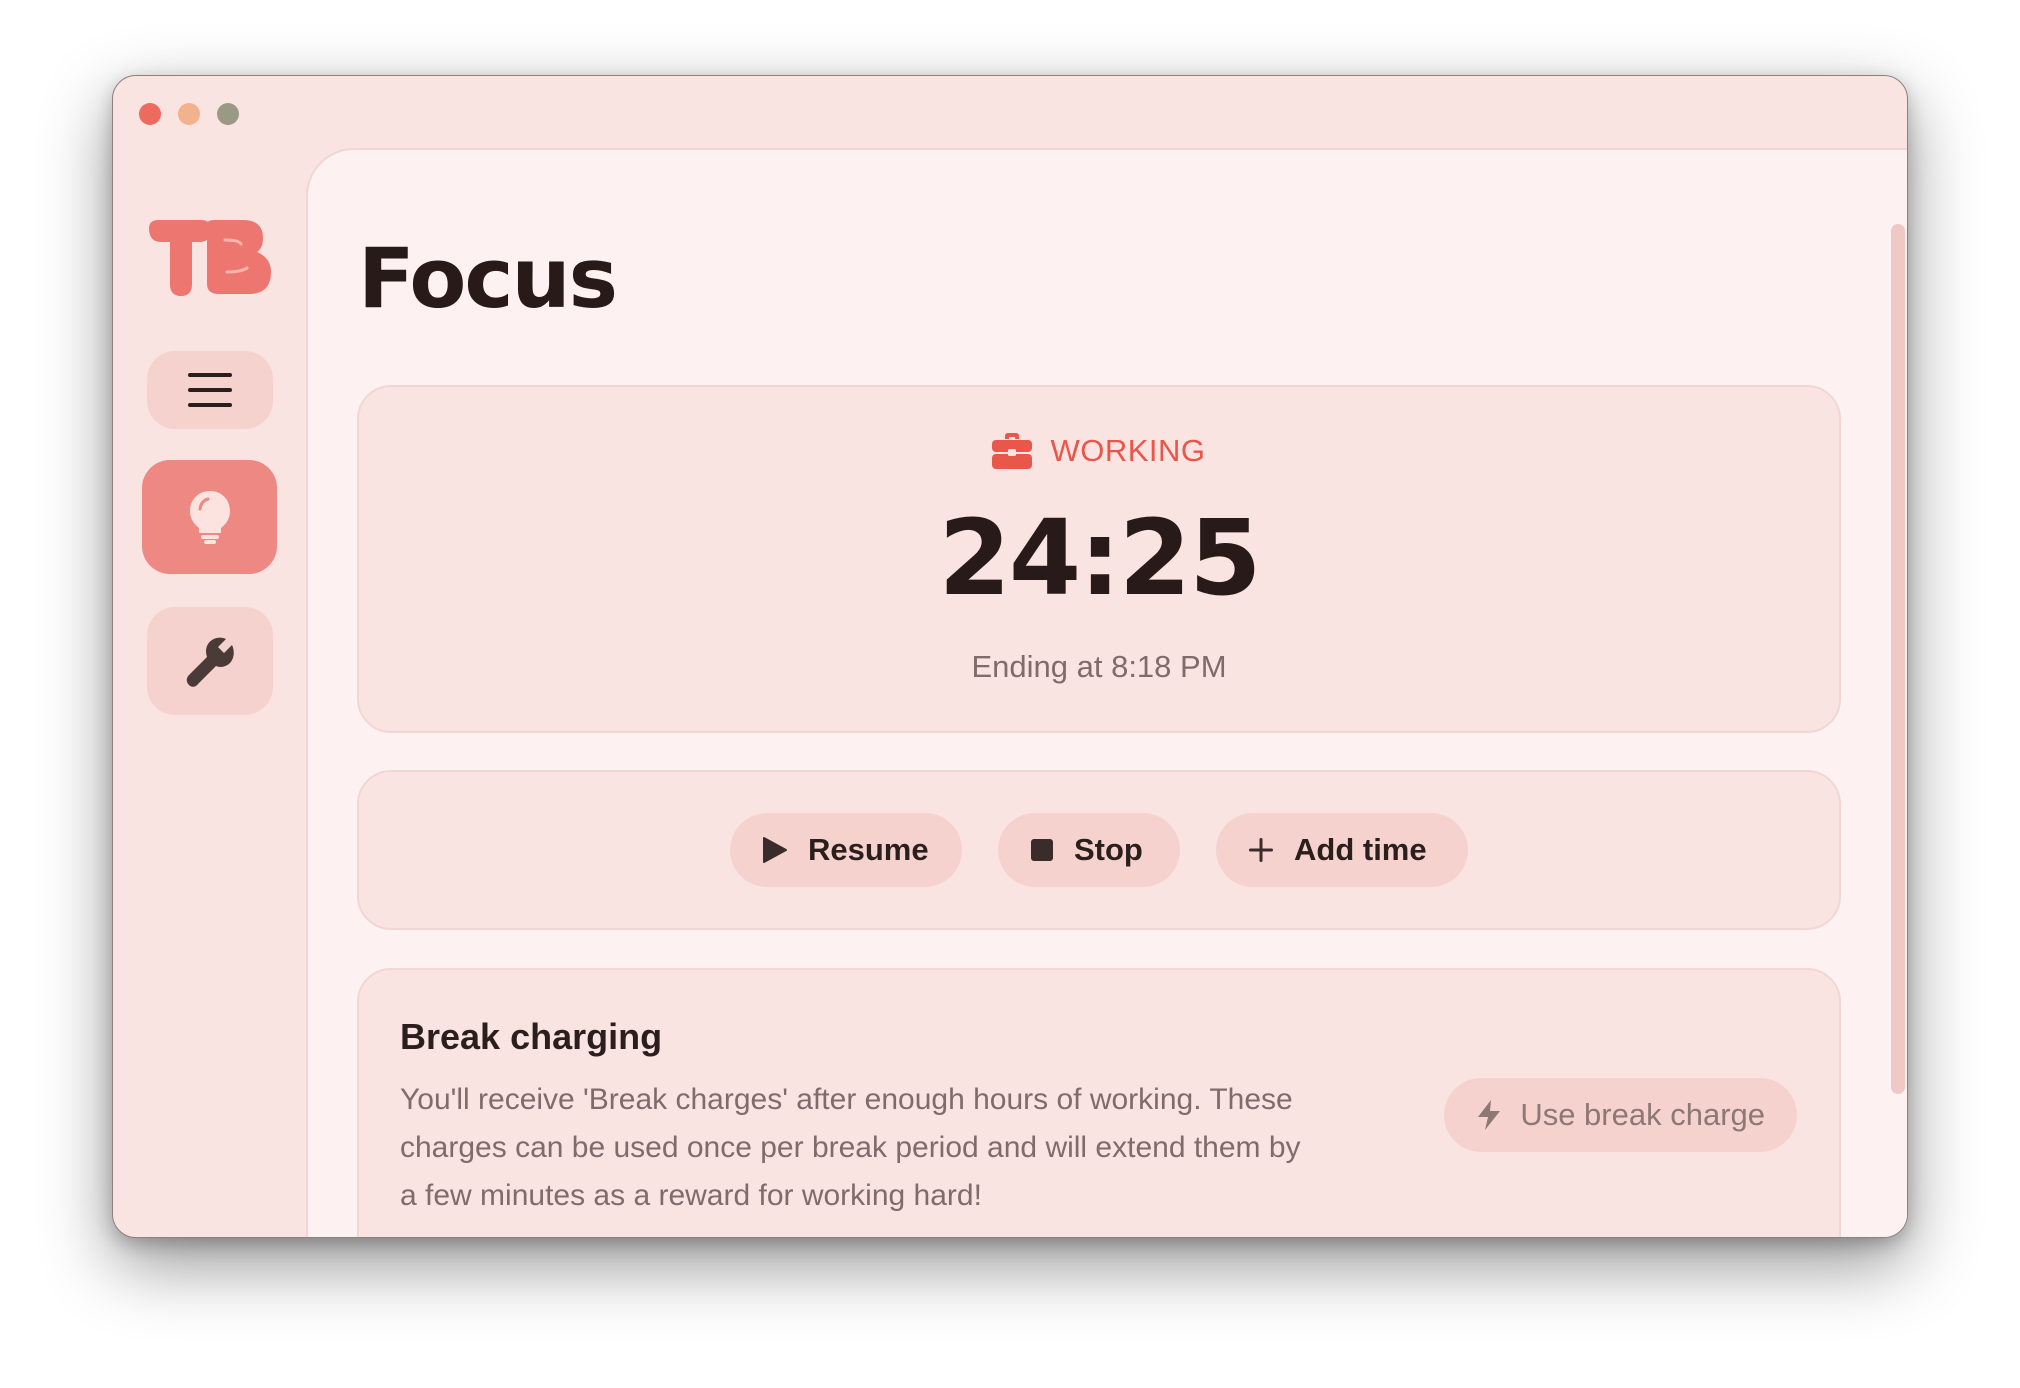 The image size is (2020, 1388). Describe the element at coordinates (1108, 849) in the screenshot. I see `stop-label: Stop` at that location.